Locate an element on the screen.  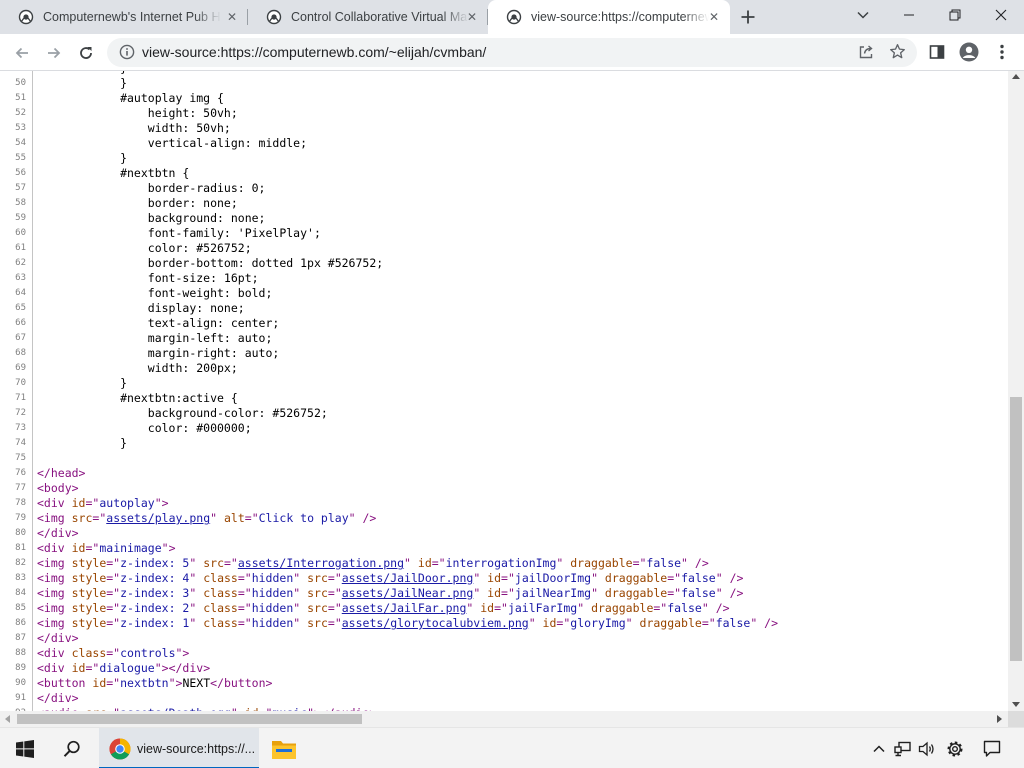
line-code: margin-left: auto; is located at coordinates (152, 338).